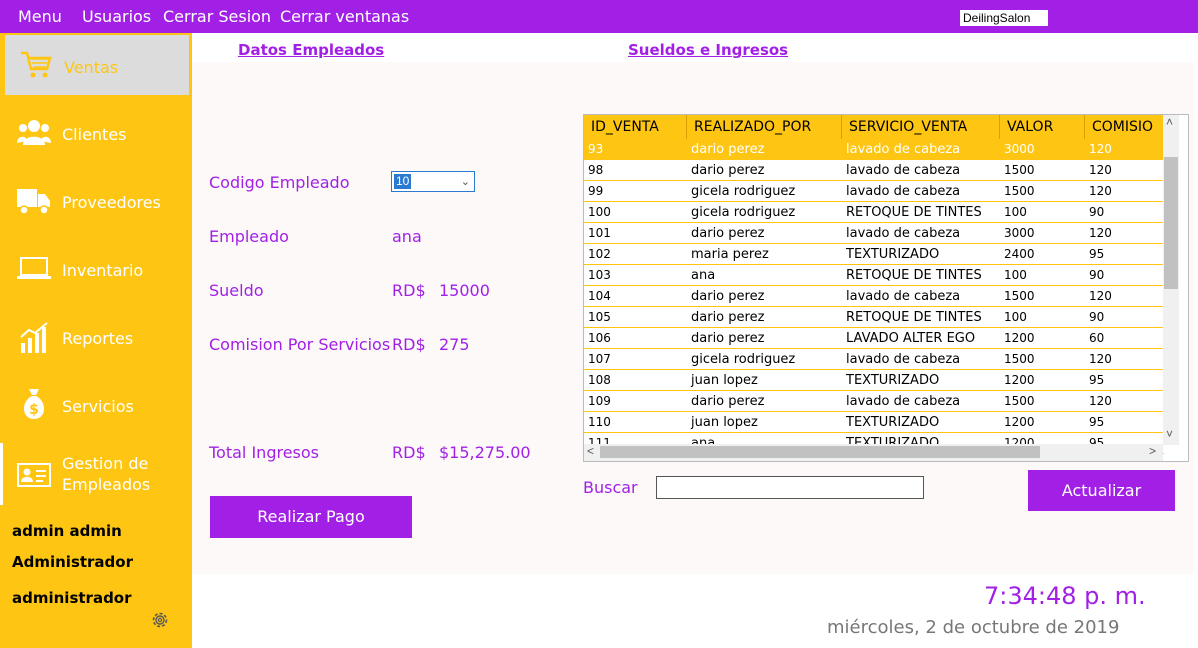 This screenshot has height=648, width=1198. I want to click on table-cell: 102, so click(599, 254).